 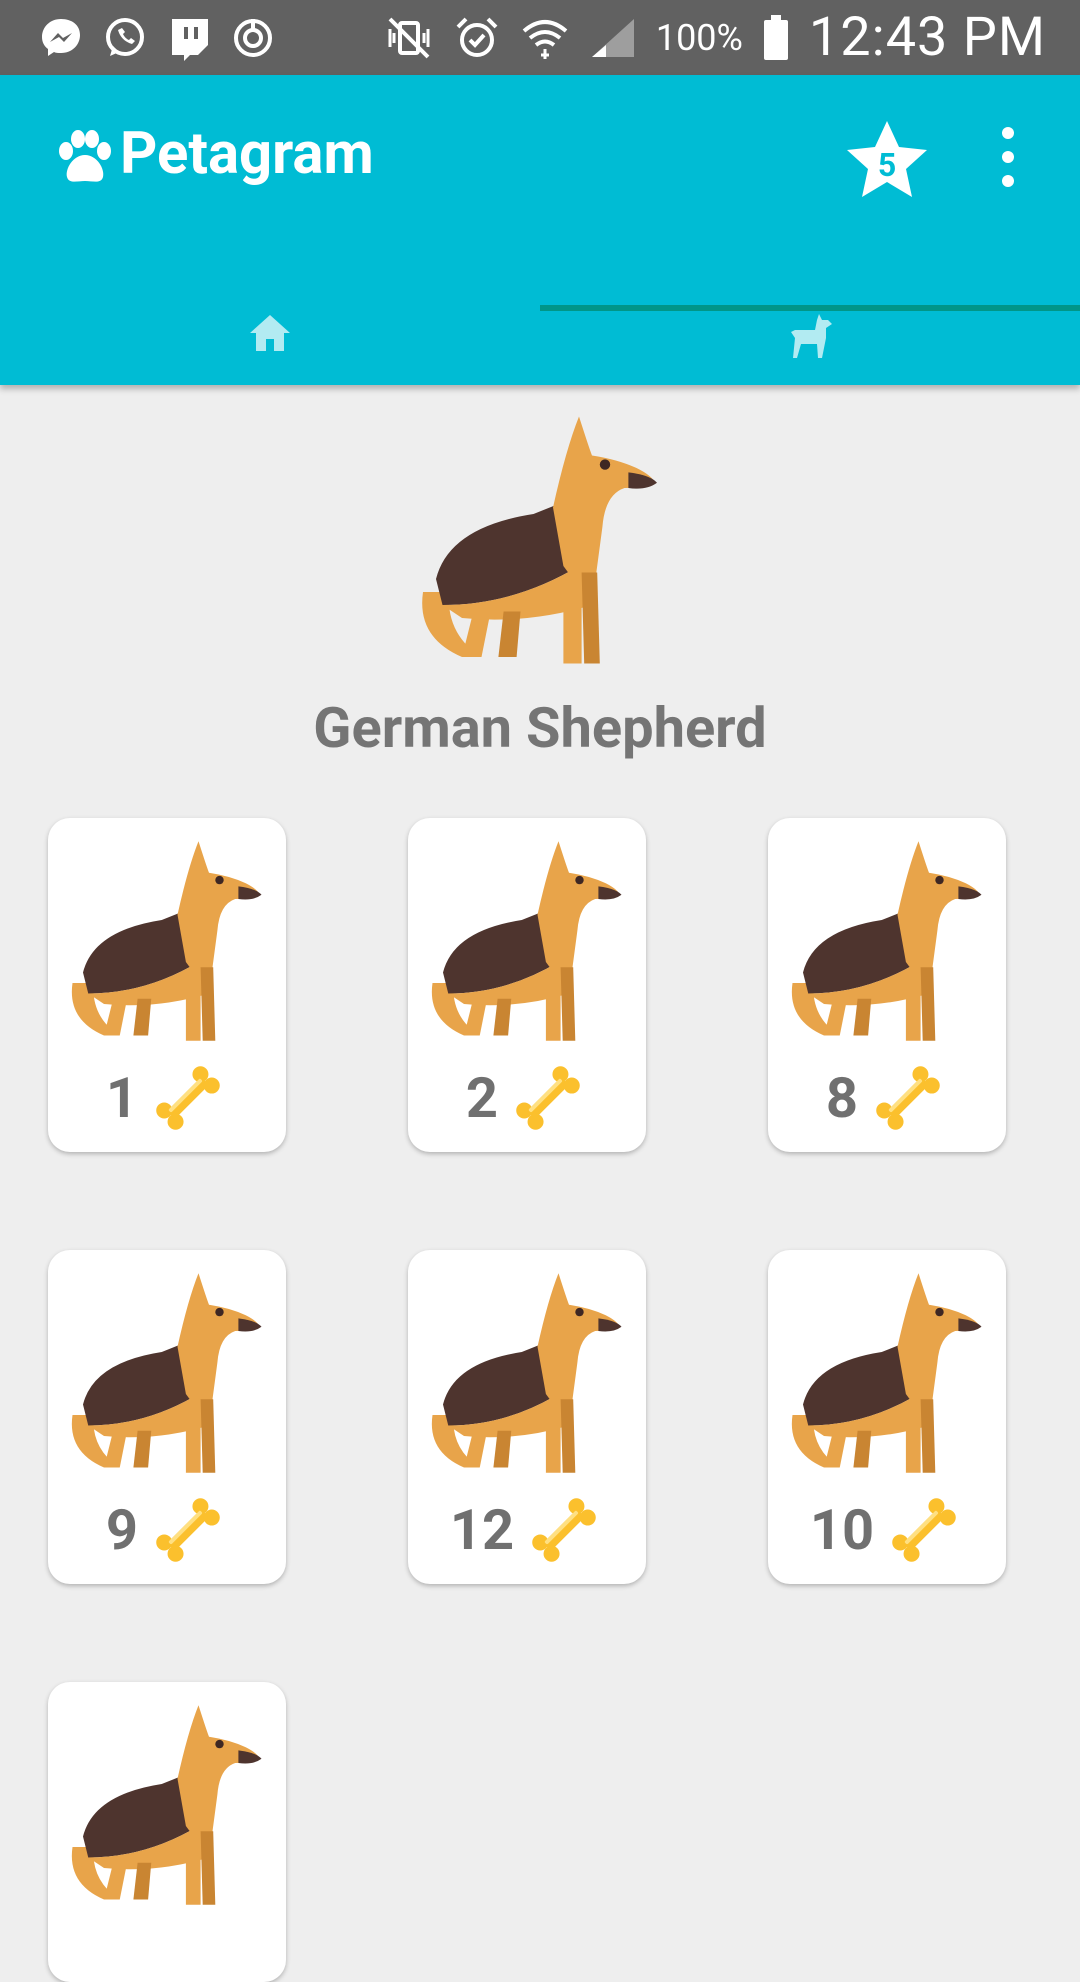 What do you see at coordinates (477, 38) in the screenshot?
I see `alarm-icon` at bounding box center [477, 38].